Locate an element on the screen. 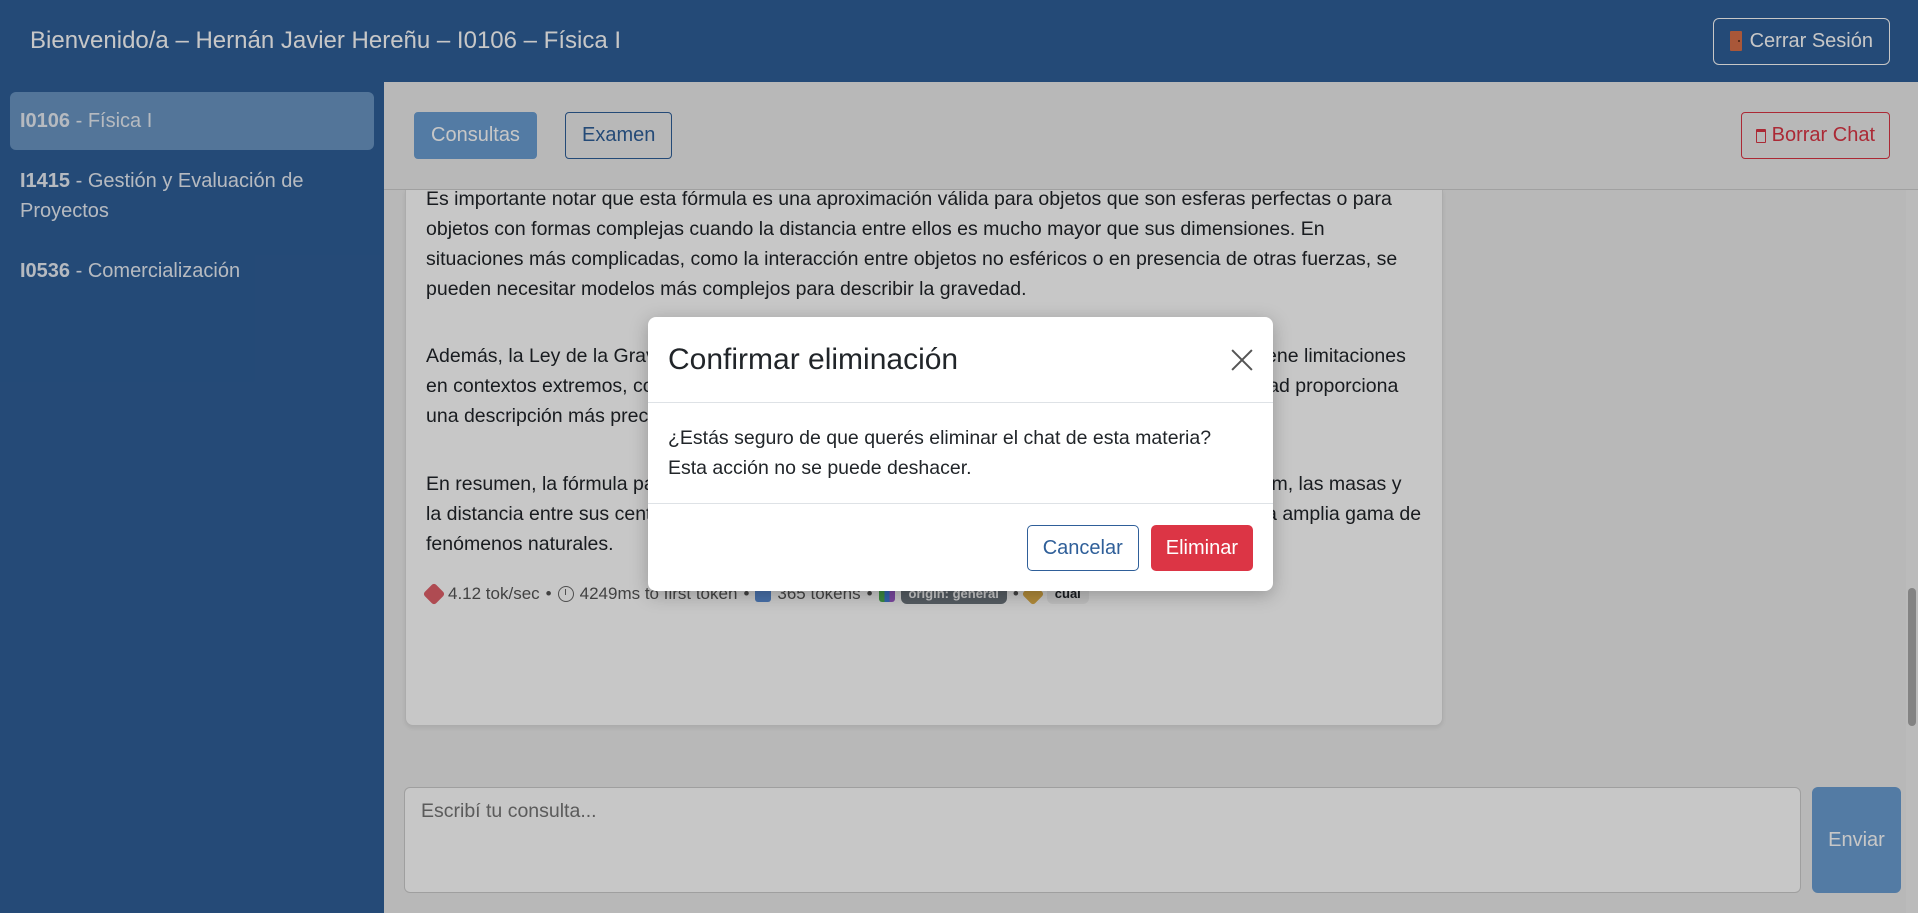 Image resolution: width=1918 pixels, height=913 pixels. dialog-header: Confirmar eliminación is located at coordinates (960, 360).